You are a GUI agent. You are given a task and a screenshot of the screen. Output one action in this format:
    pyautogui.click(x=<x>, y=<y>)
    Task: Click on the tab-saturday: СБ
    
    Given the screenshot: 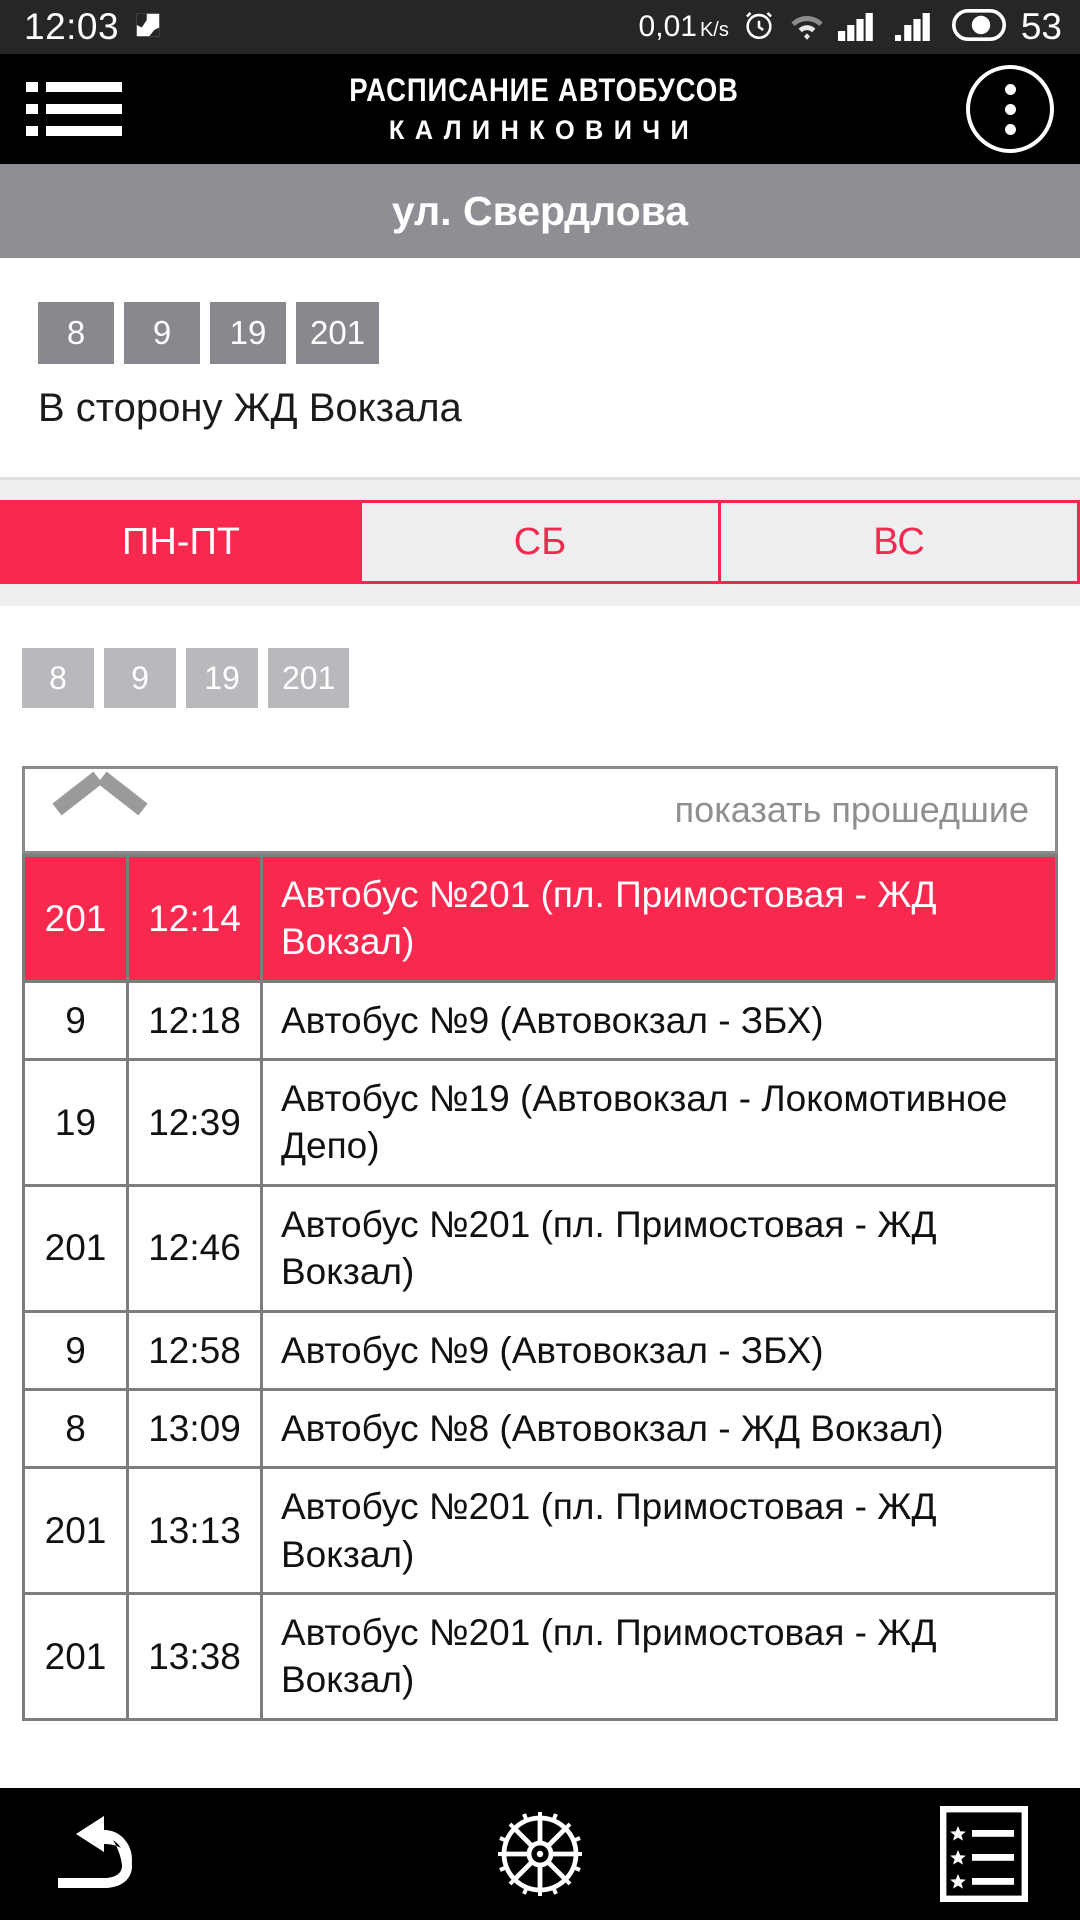 What is the action you would take?
    pyautogui.click(x=540, y=542)
    